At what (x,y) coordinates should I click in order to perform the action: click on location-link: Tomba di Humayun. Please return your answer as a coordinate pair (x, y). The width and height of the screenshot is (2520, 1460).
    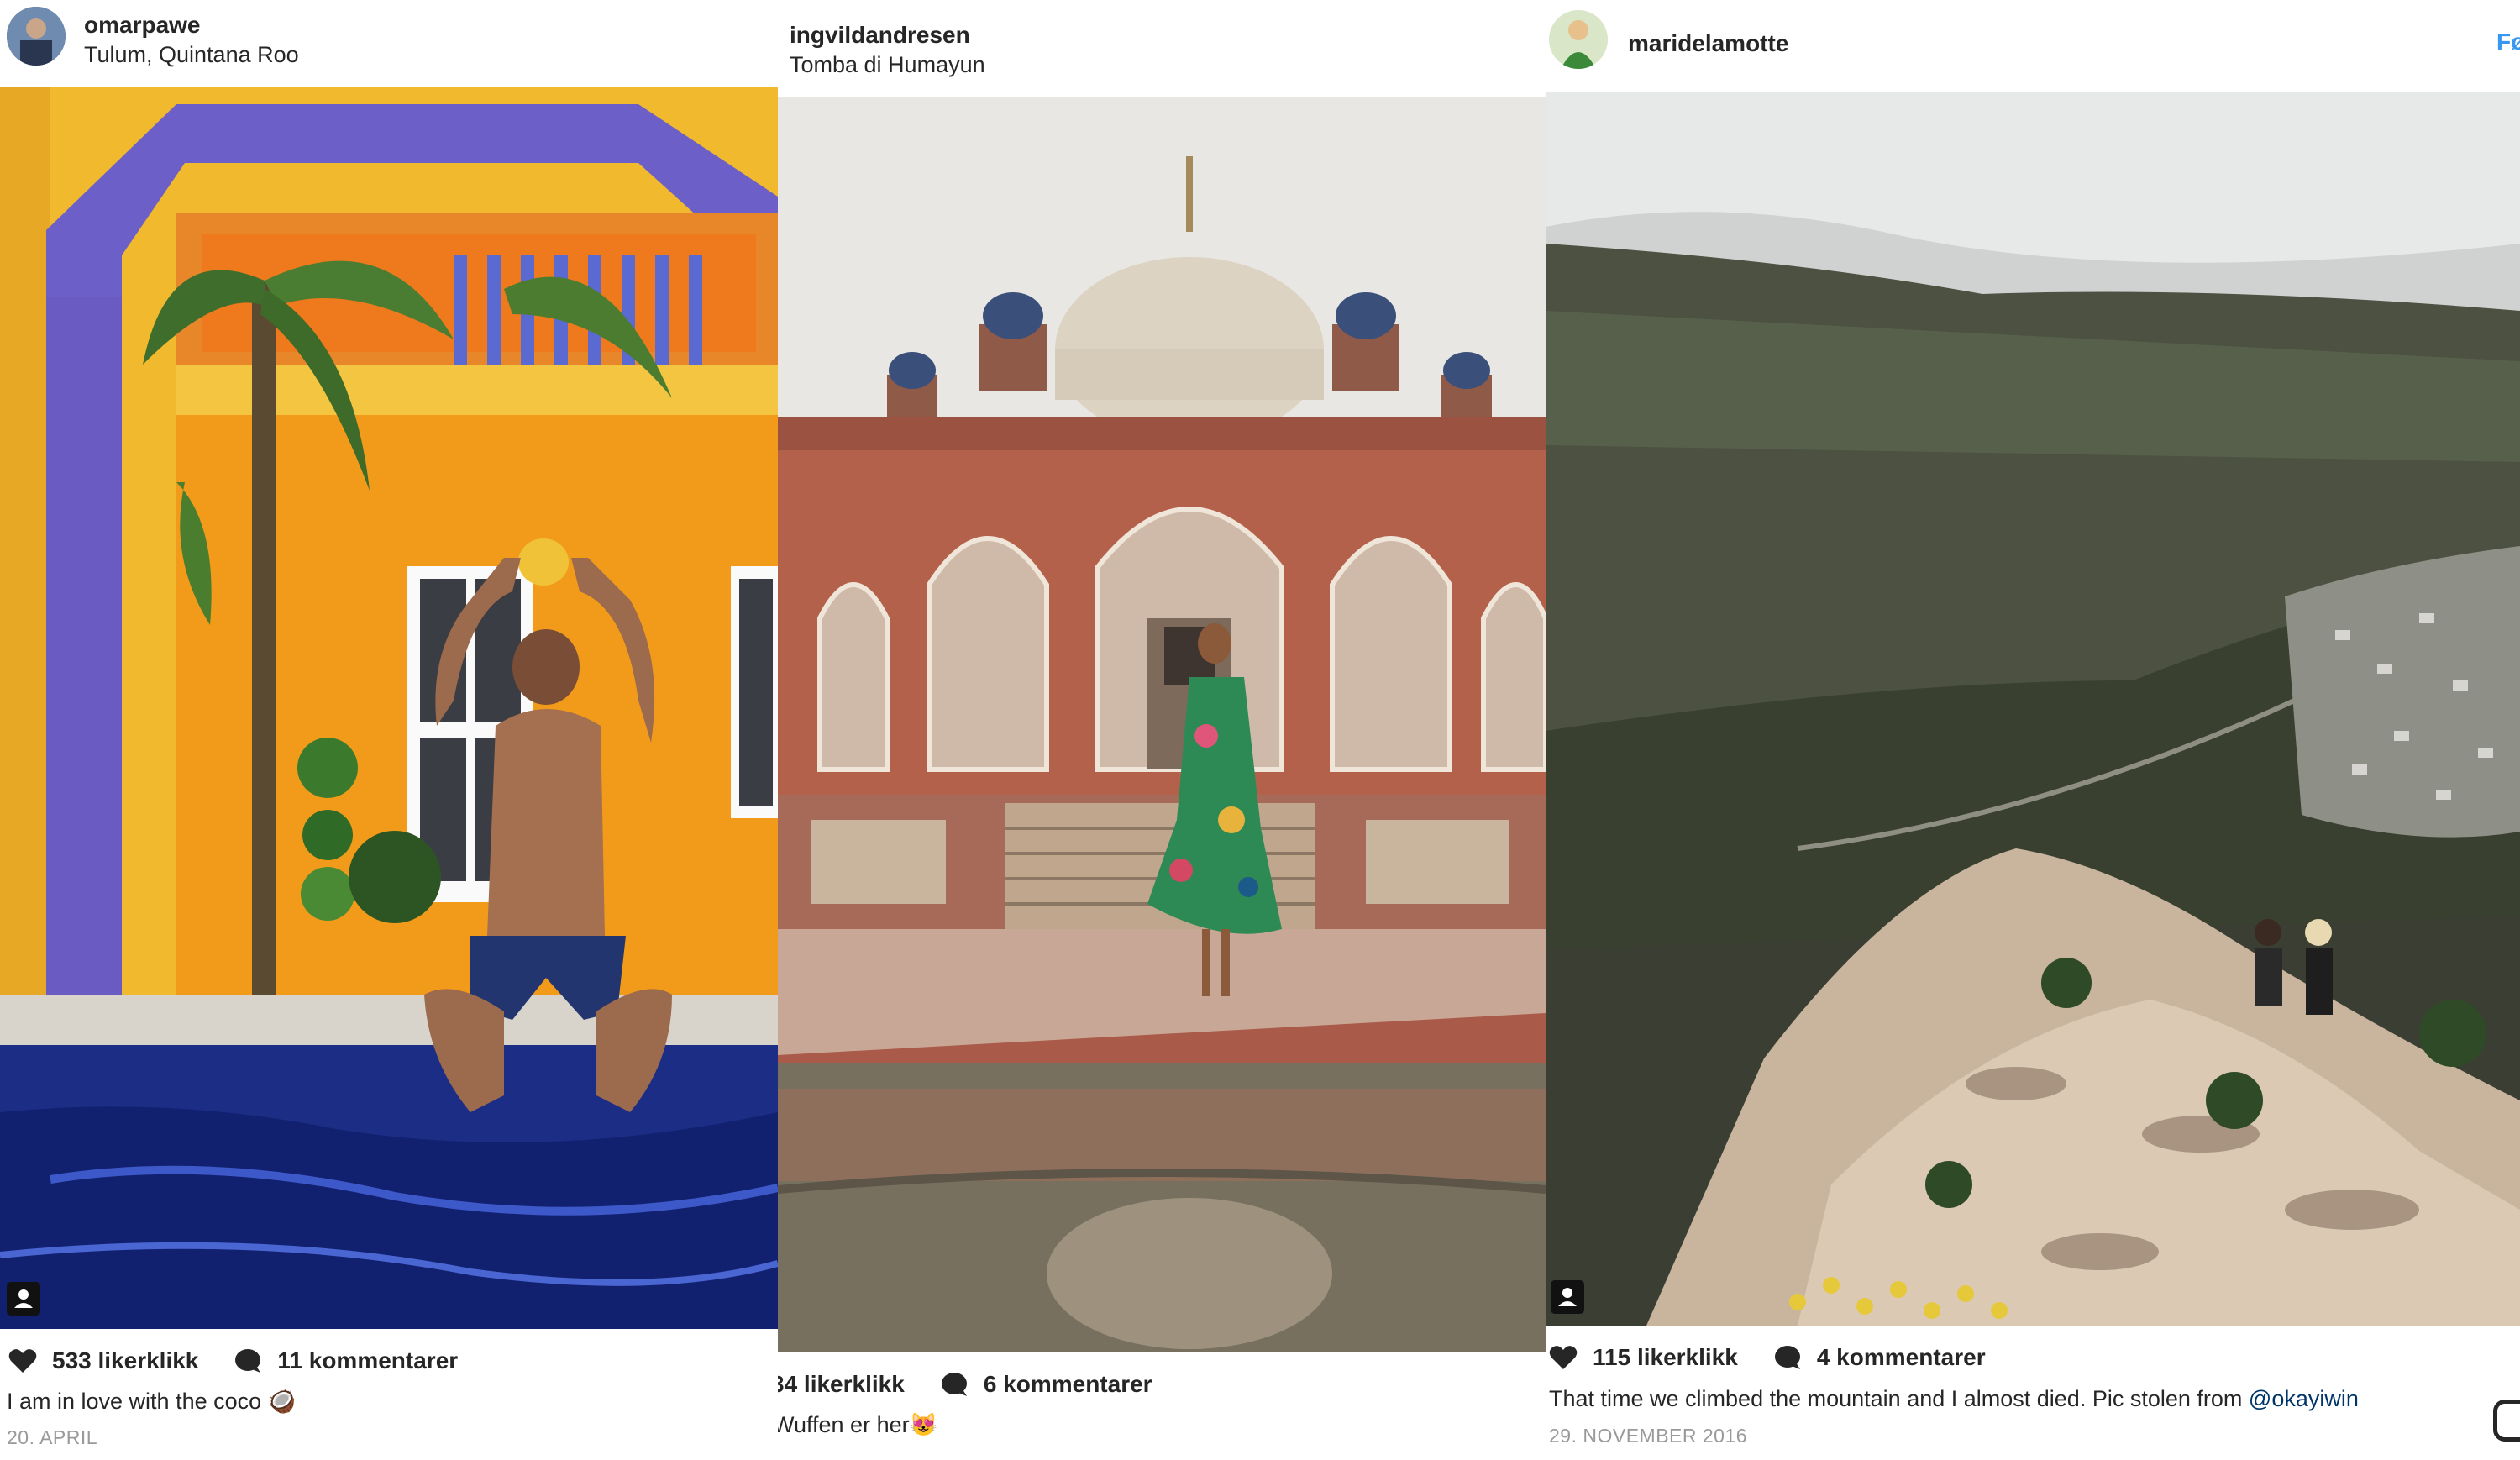
    Looking at the image, I should click on (887, 65).